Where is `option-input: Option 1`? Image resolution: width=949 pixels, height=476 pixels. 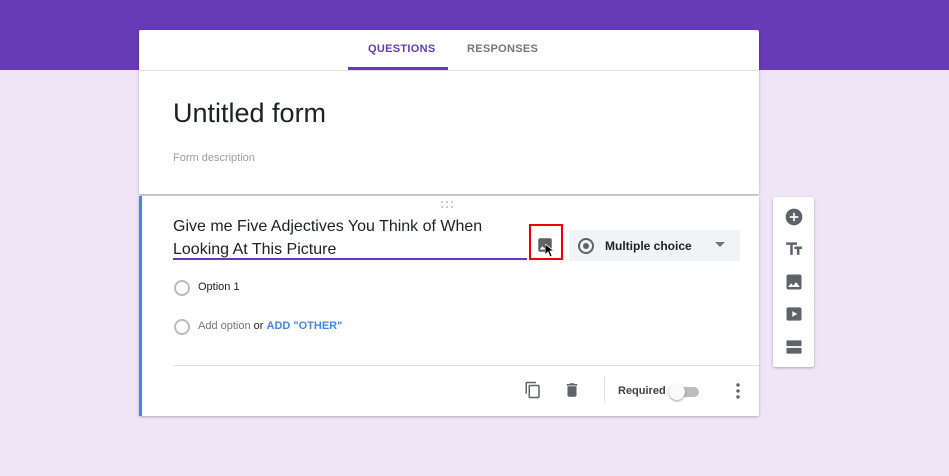 option-input: Option 1 is located at coordinates (219, 287).